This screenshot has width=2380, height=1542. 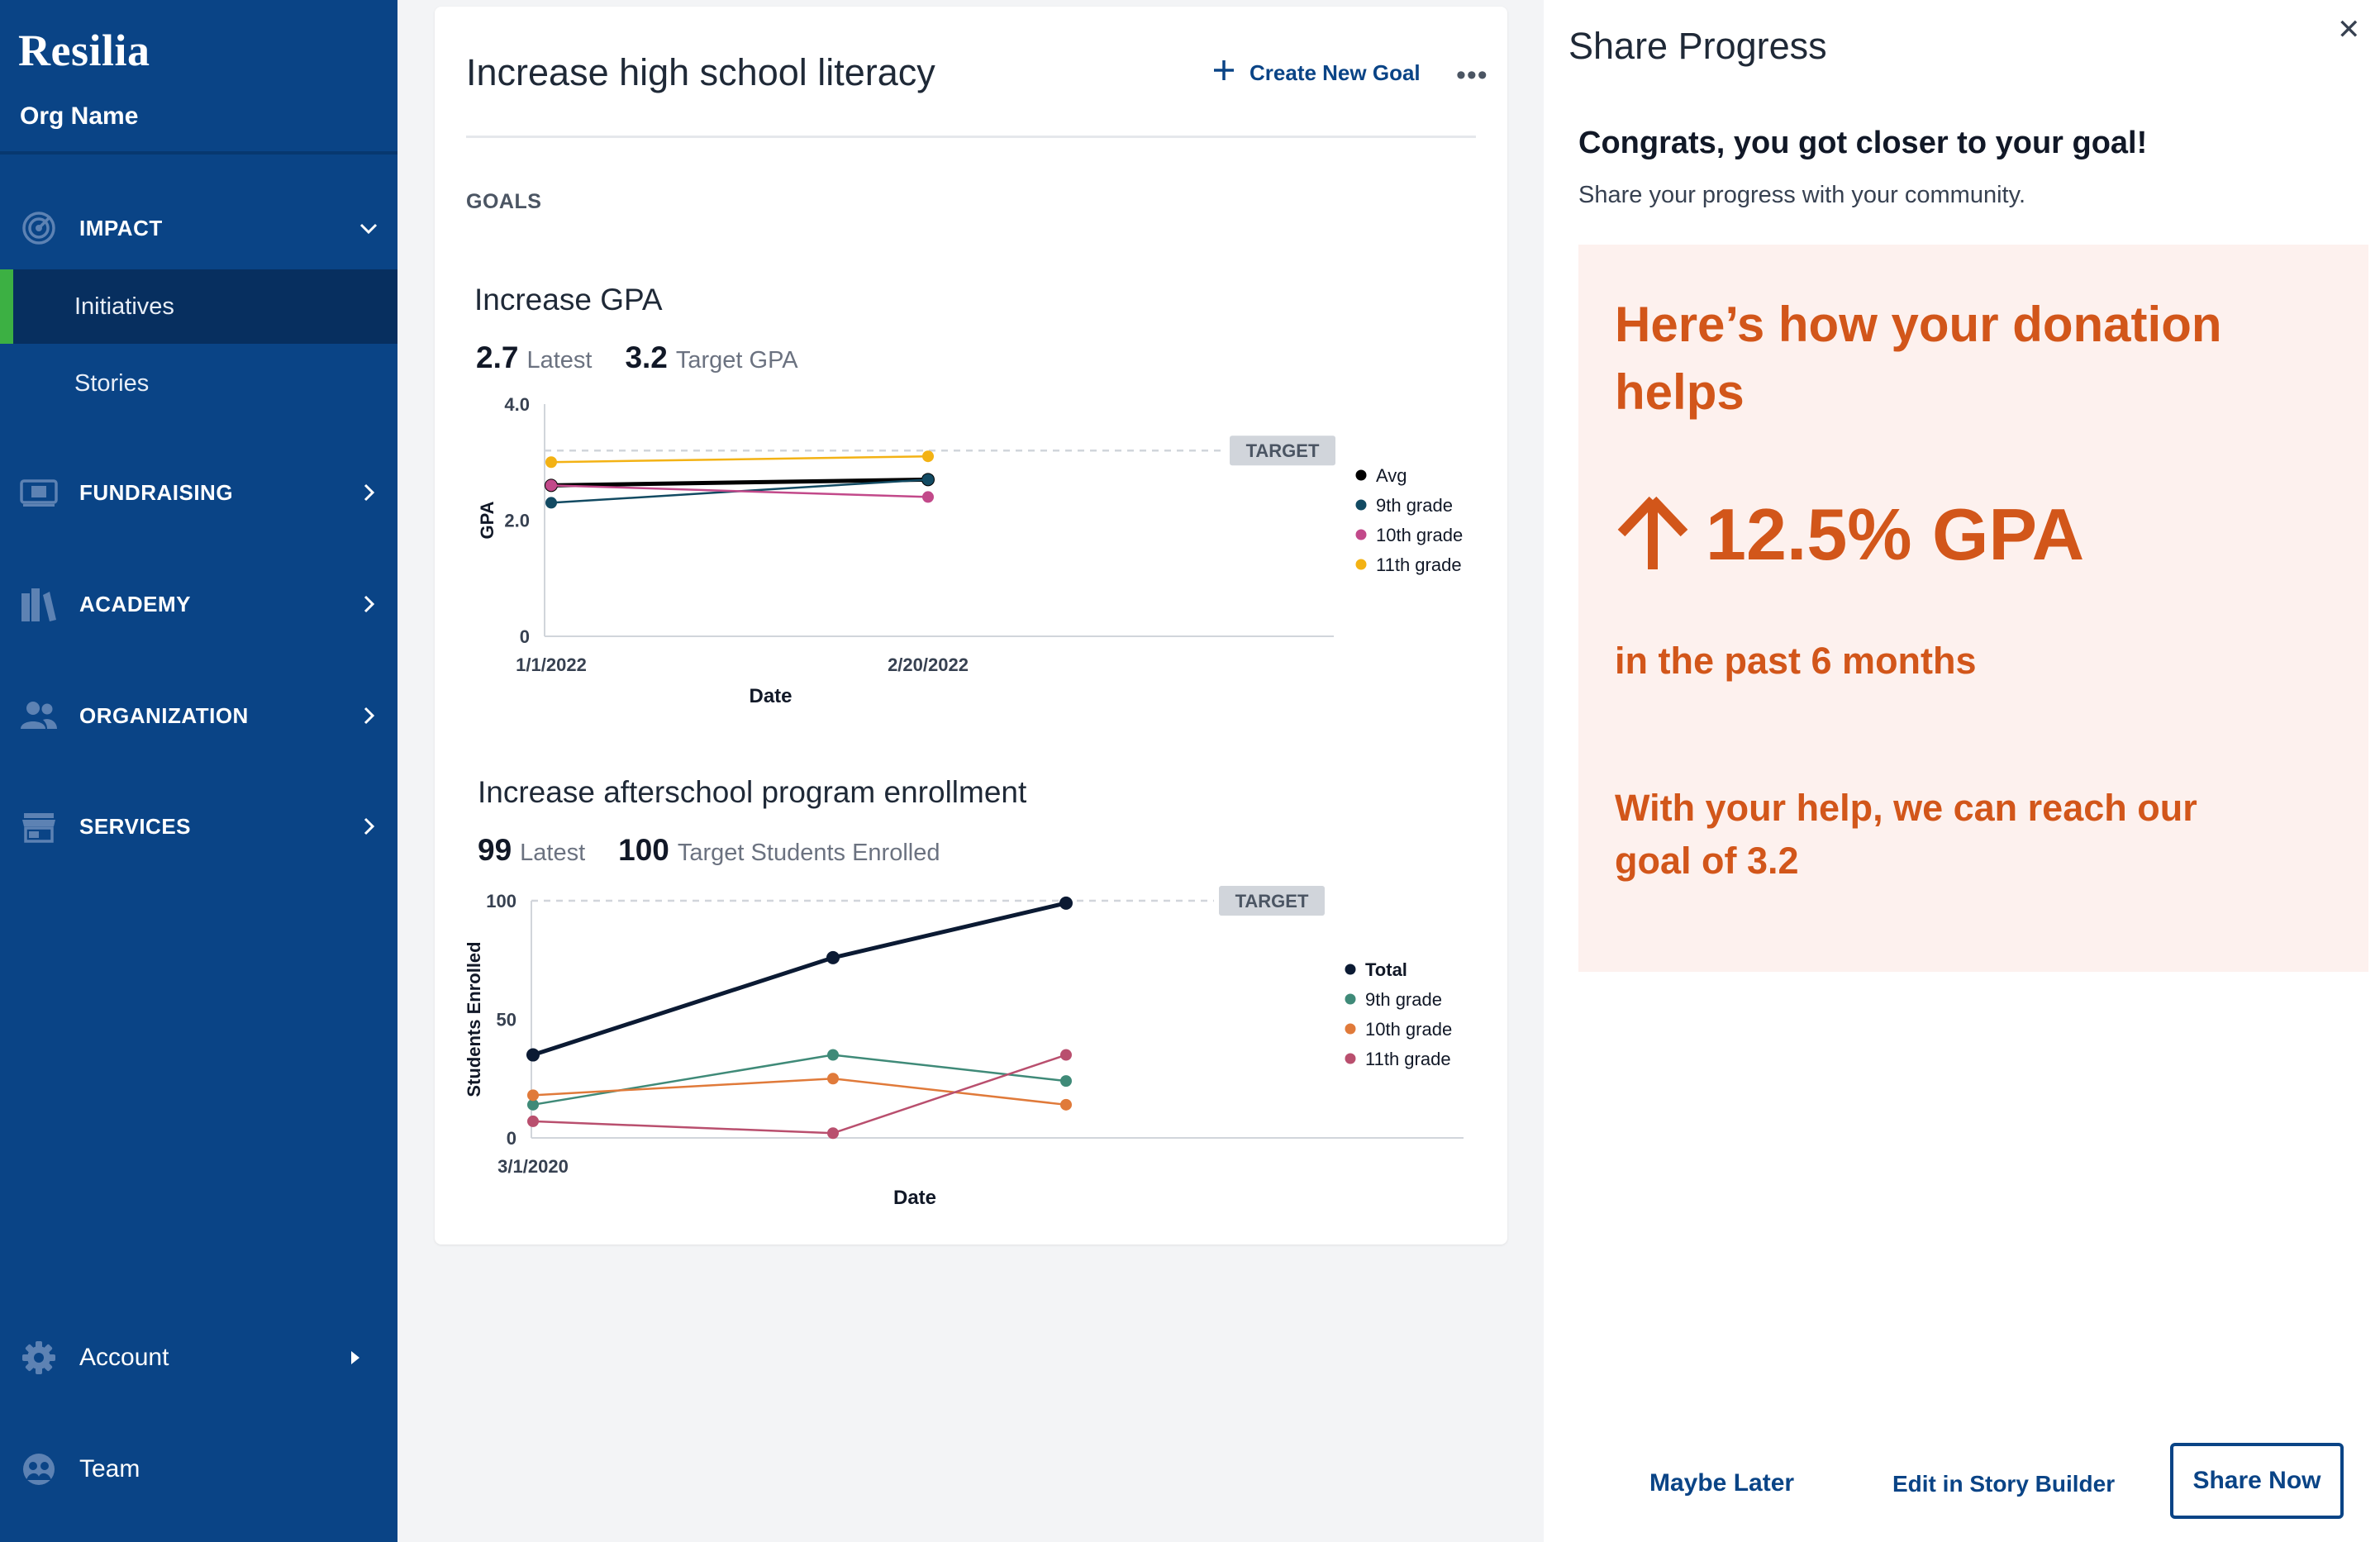 I want to click on brand-logo: Resilia, so click(x=84, y=50).